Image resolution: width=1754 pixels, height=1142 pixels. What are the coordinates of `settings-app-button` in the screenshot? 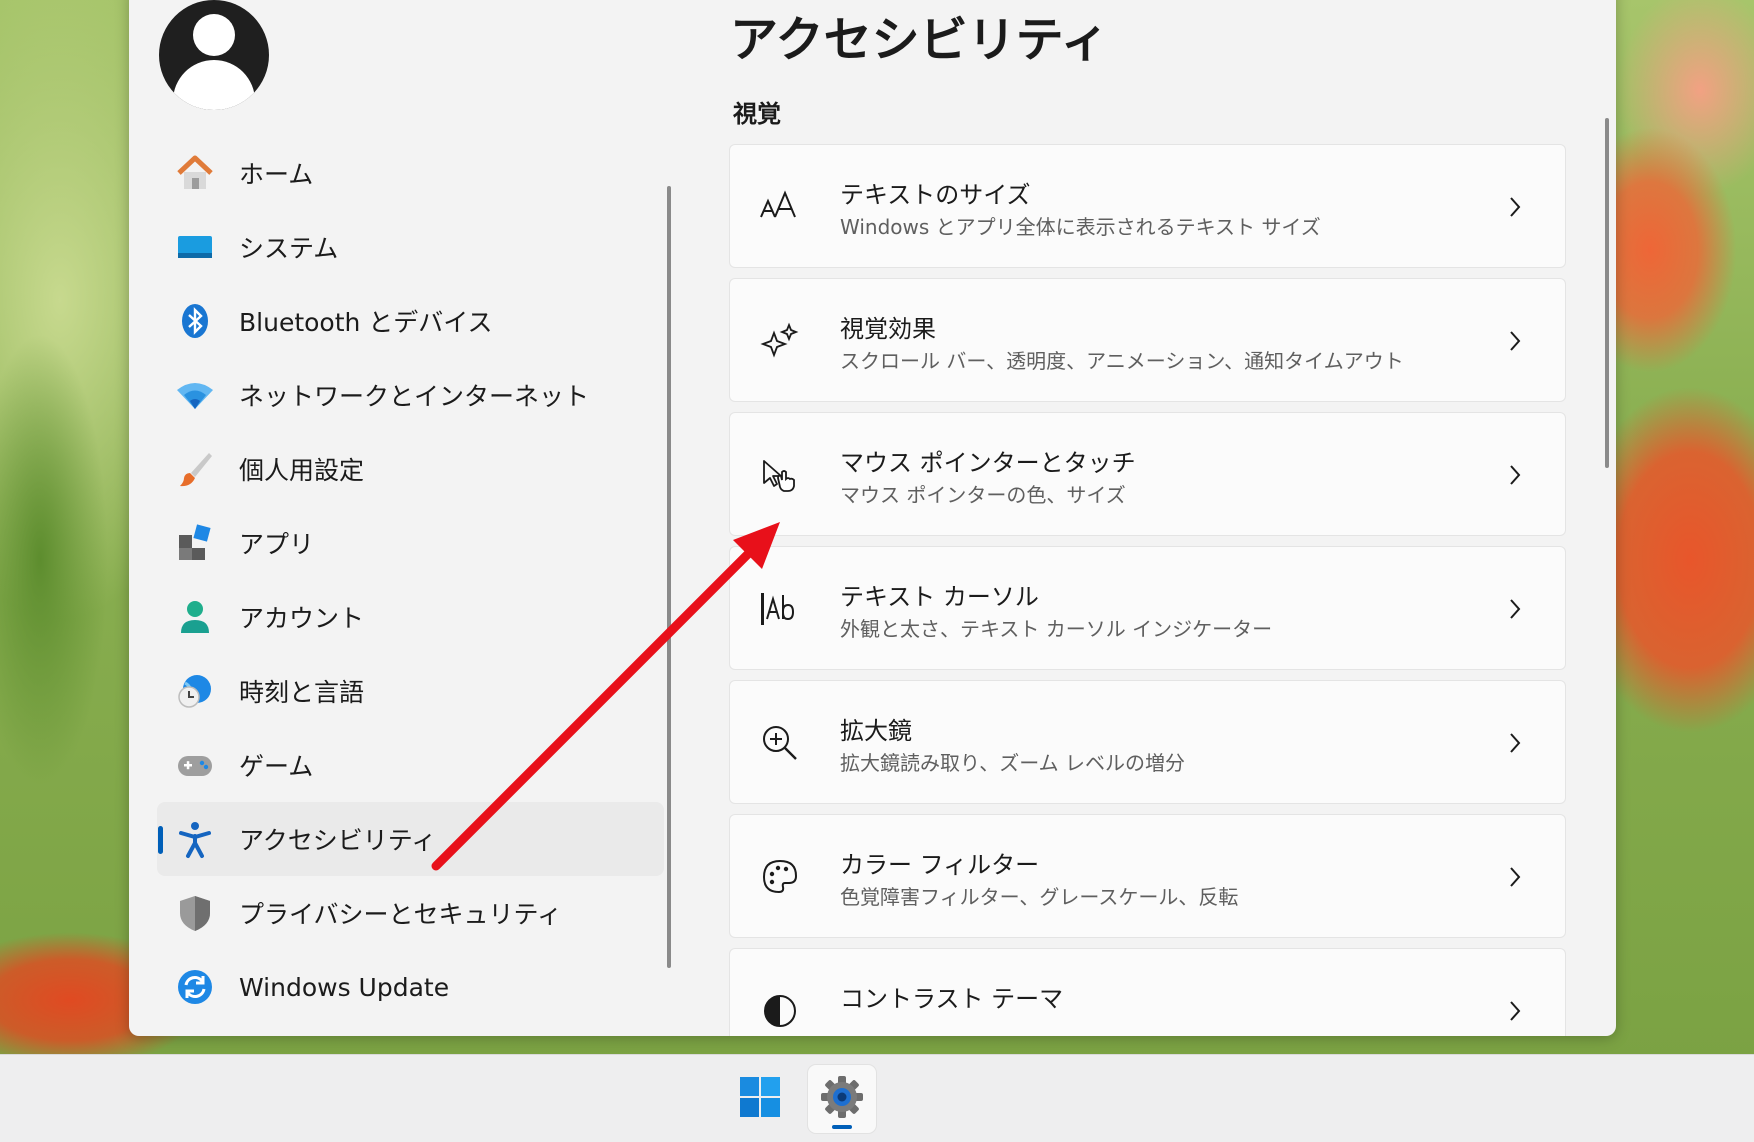 It's located at (842, 1099).